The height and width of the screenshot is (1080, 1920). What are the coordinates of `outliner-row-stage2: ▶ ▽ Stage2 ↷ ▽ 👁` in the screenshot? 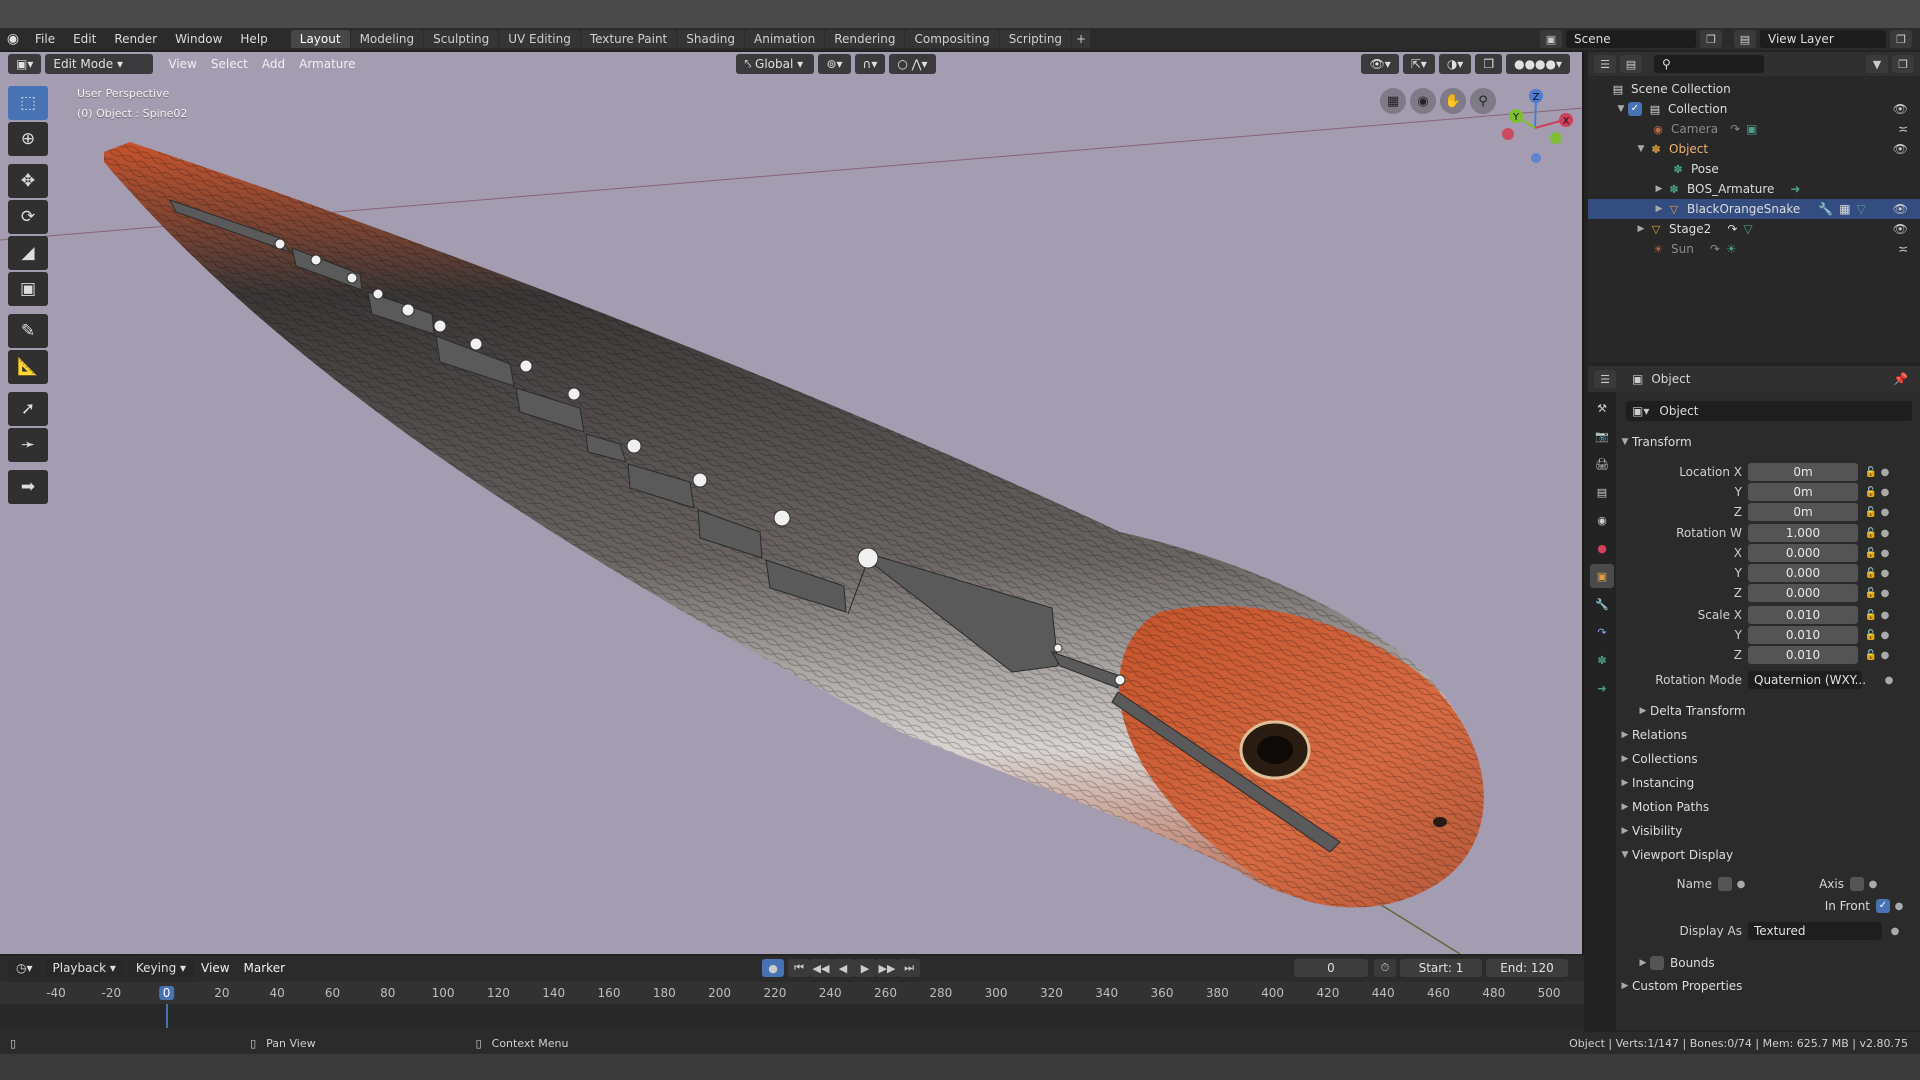 It's located at (1754, 229).